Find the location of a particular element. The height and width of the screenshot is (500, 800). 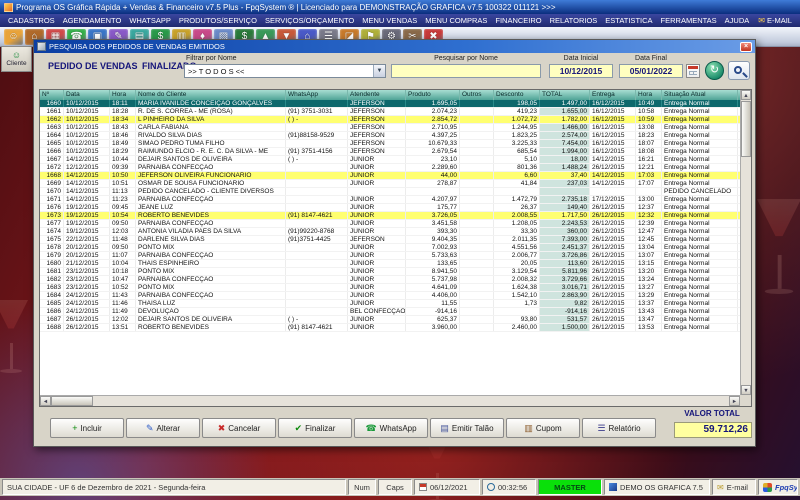

cancelar-button: ✖ Cancelar is located at coordinates (239, 428).